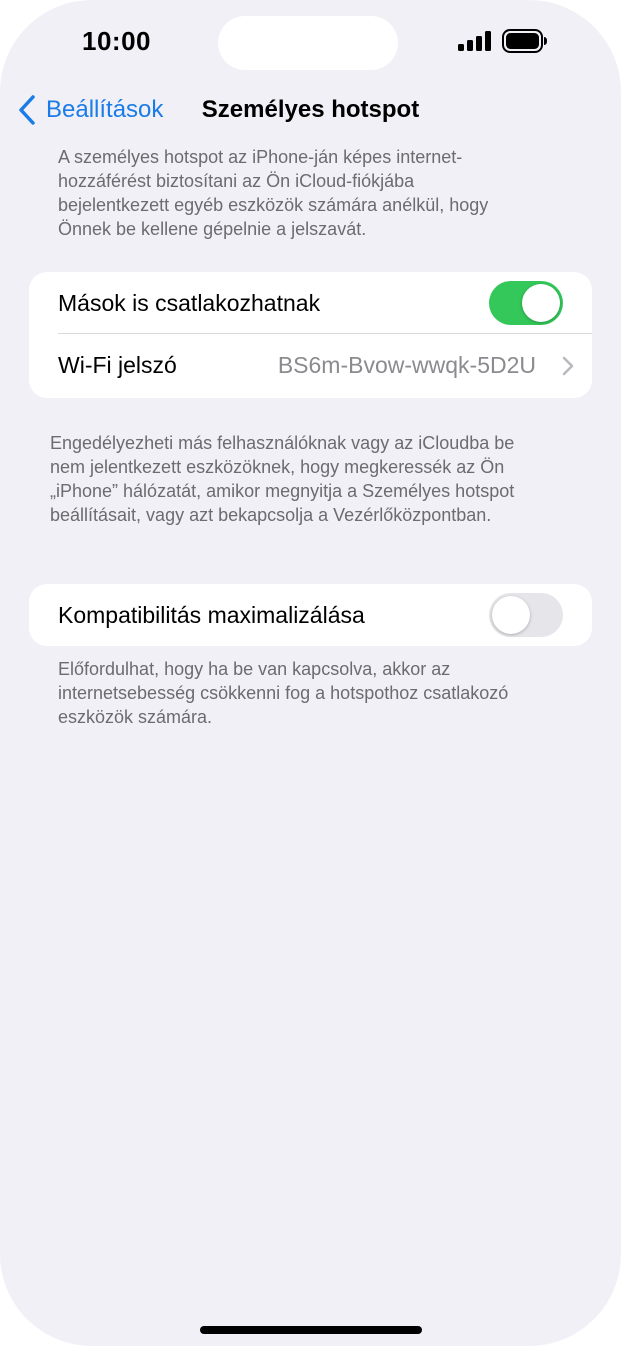 The height and width of the screenshot is (1346, 621). Describe the element at coordinates (211, 614) in the screenshot. I see `maximize-compatibility-label: Kompatibilitás maximalizálása` at that location.